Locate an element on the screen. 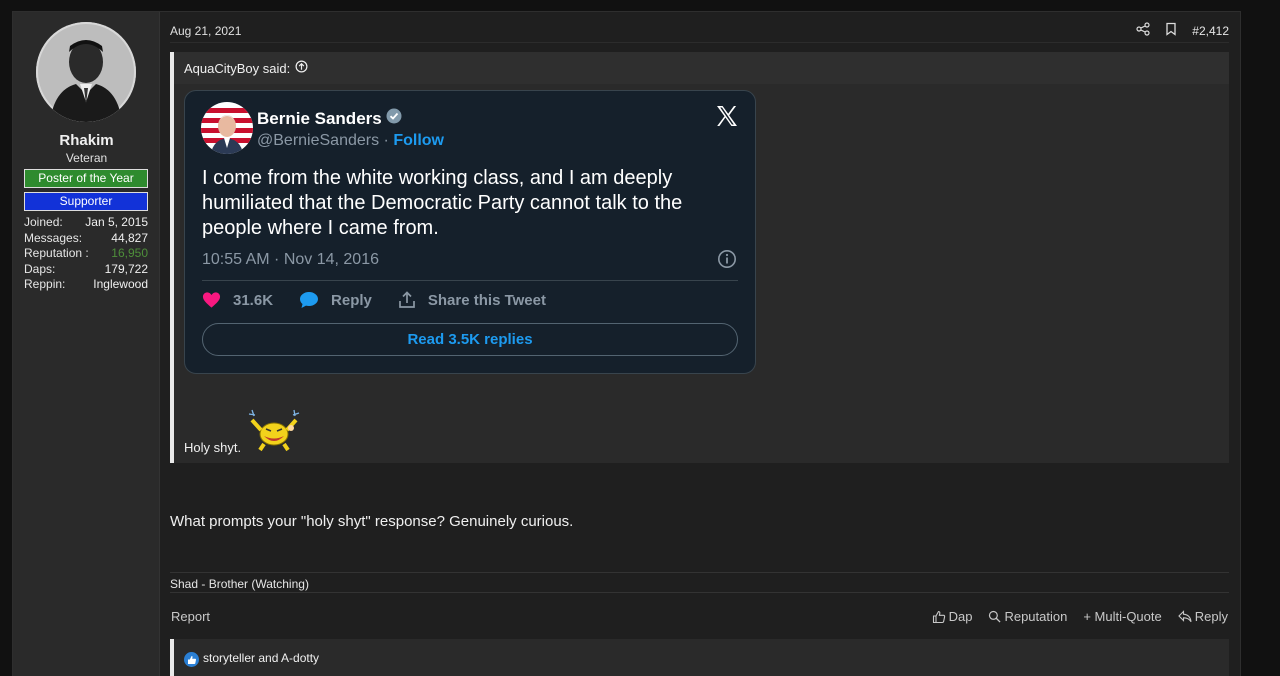 Image resolution: width=1280 pixels, height=676 pixels. laughing-emoji-icon is located at coordinates (275, 432).